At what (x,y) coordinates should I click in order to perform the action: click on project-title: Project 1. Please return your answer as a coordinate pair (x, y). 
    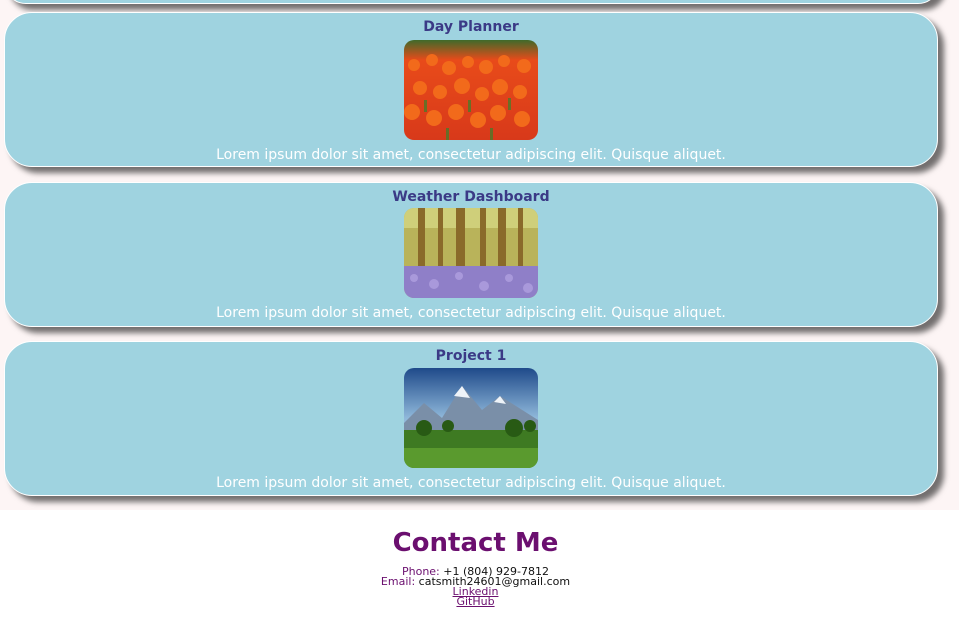
    Looking at the image, I should click on (471, 356).